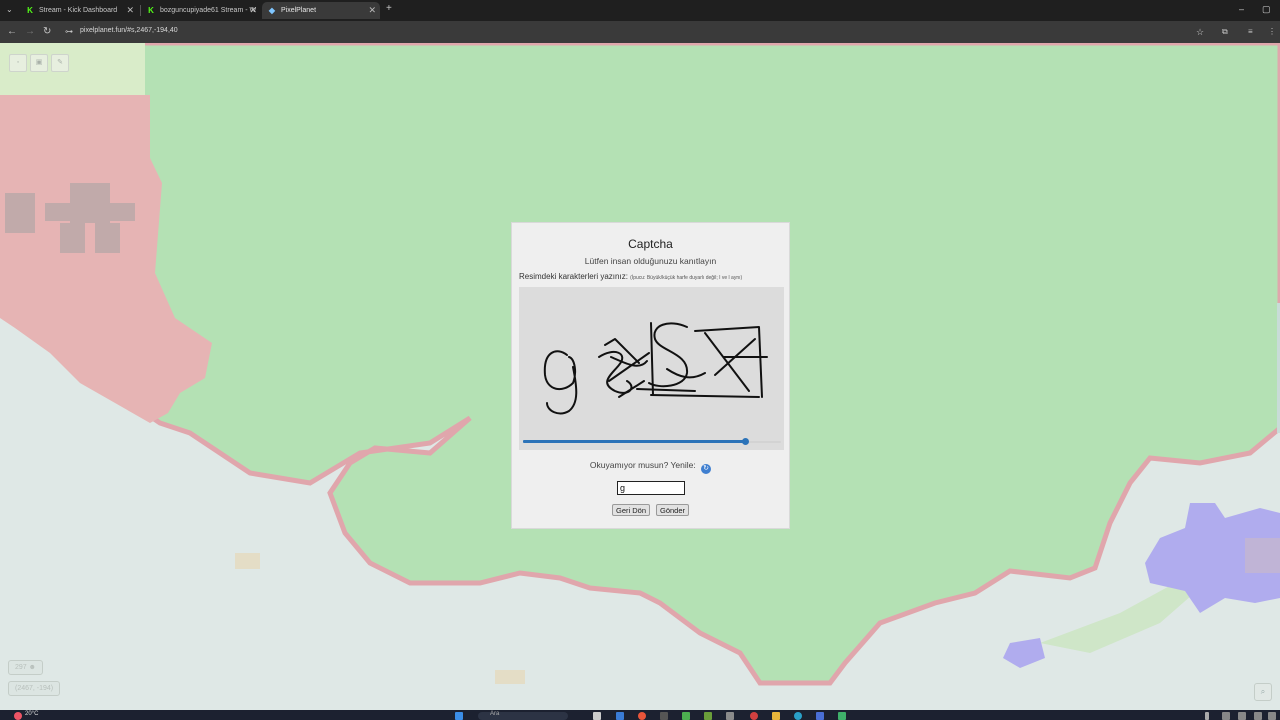 Image resolution: width=1280 pixels, height=720 pixels. What do you see at coordinates (208, 10) in the screenshot?
I see `tab-title: bozguncupiyade61 Stream - W` at bounding box center [208, 10].